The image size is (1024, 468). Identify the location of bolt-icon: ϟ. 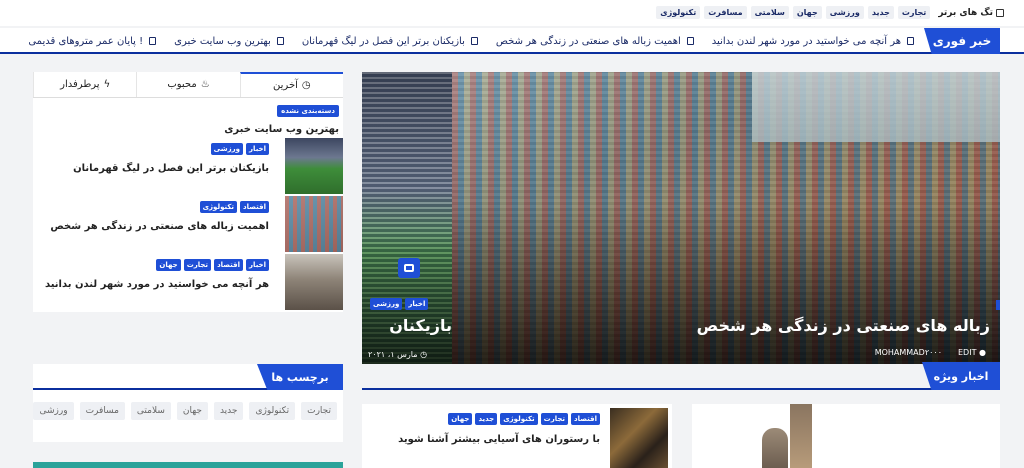
(107, 84).